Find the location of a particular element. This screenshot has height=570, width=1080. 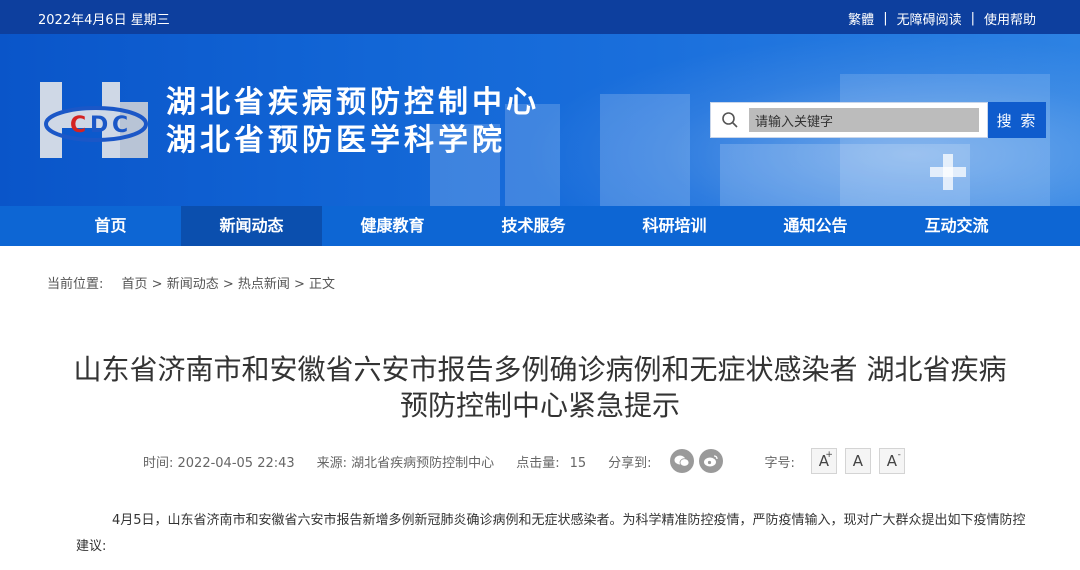

nav-item-notices: 通知公告 is located at coordinates (815, 226).